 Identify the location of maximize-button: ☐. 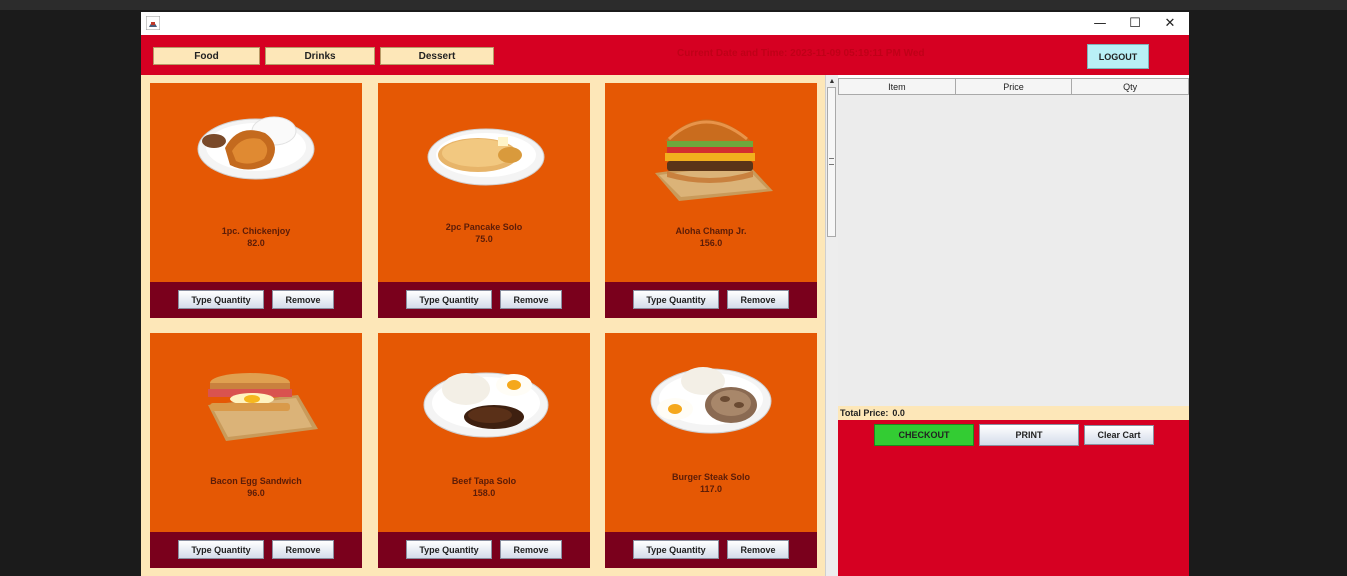
(1135, 23).